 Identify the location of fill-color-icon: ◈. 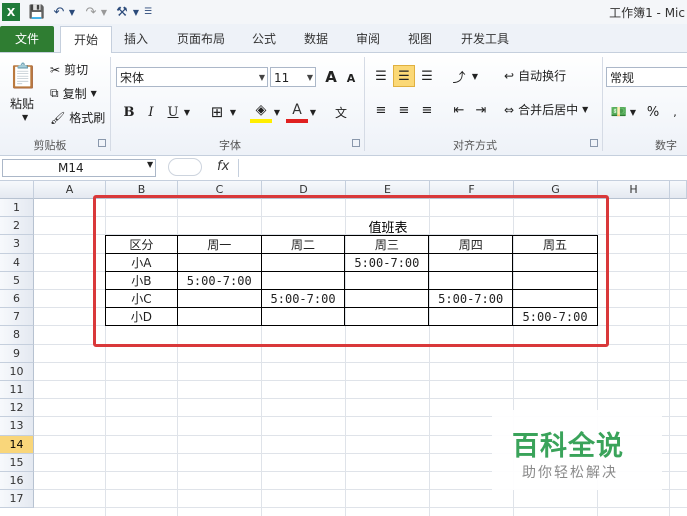
(261, 112).